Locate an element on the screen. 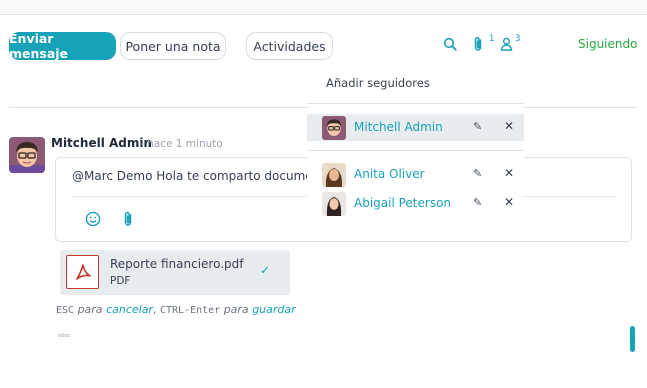  cancel-link: cancelar is located at coordinates (129, 309).